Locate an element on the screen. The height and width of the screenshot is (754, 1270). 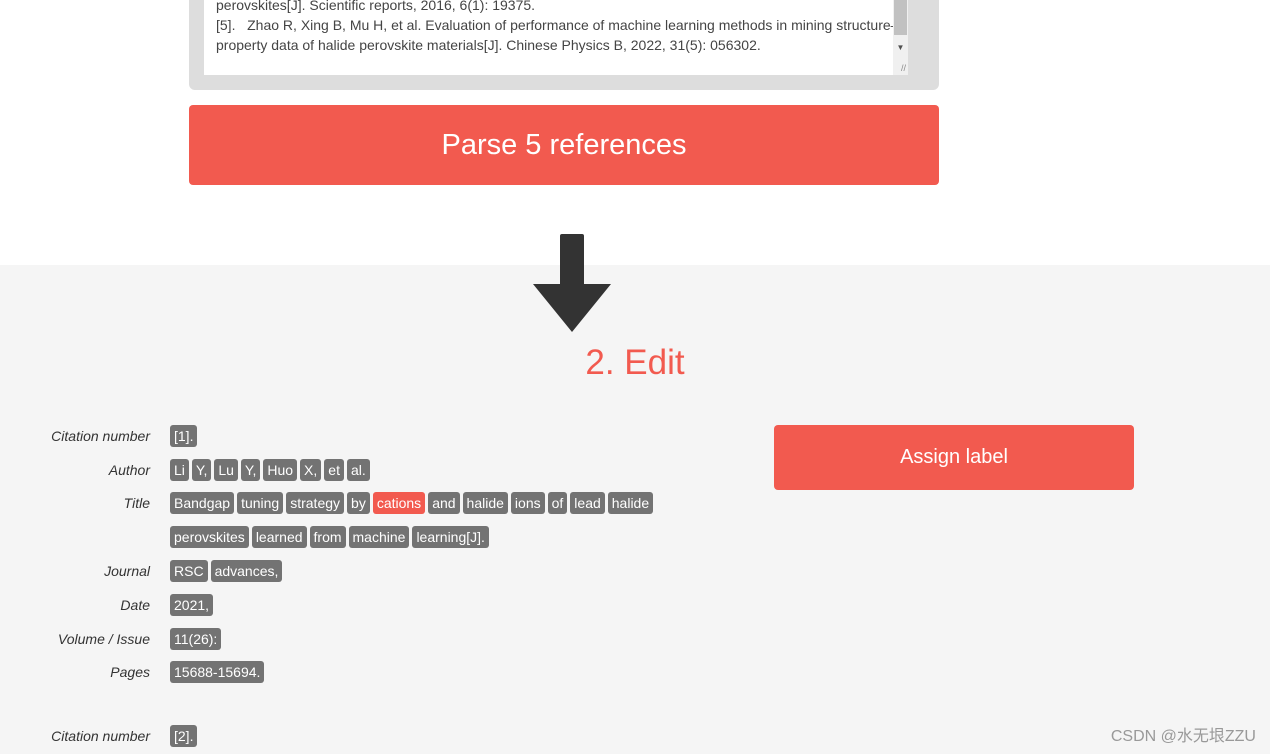
scrollbar-thumb is located at coordinates (900, 17).